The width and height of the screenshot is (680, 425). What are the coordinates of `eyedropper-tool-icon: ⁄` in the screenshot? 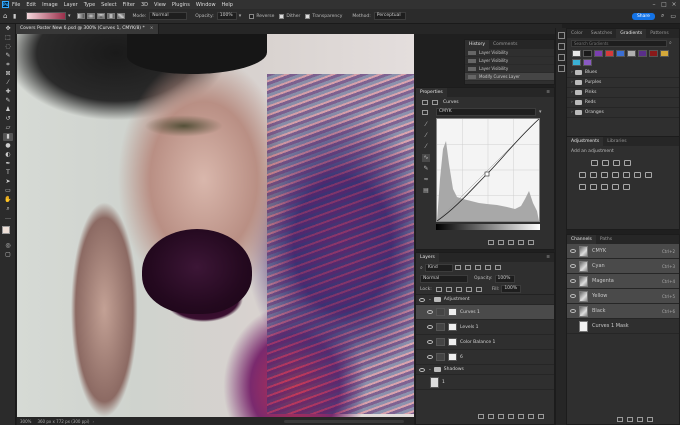 It's located at (8, 83).